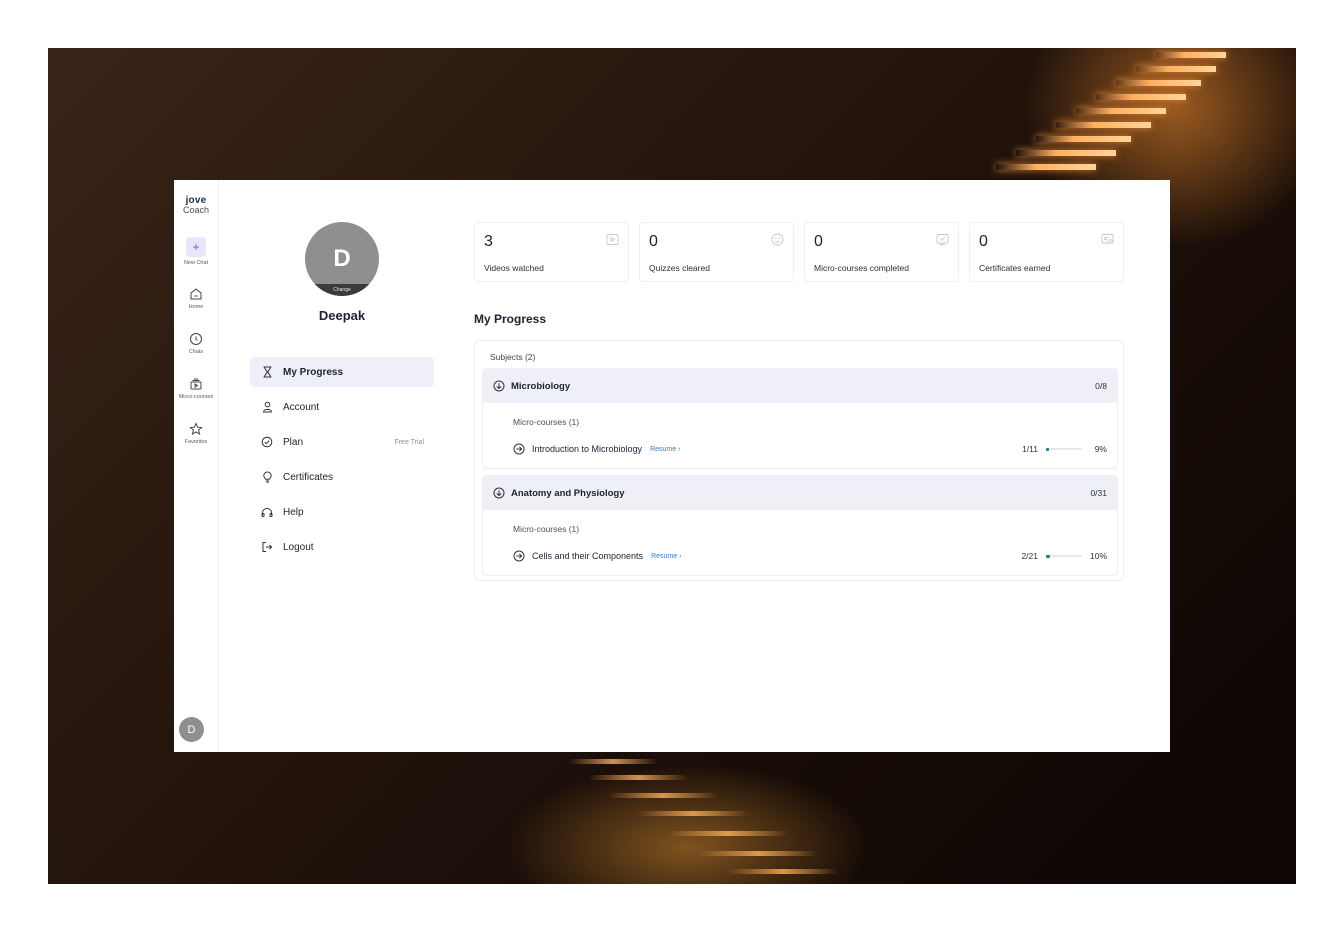  I want to click on stat-label: Videos watched, so click(514, 268).